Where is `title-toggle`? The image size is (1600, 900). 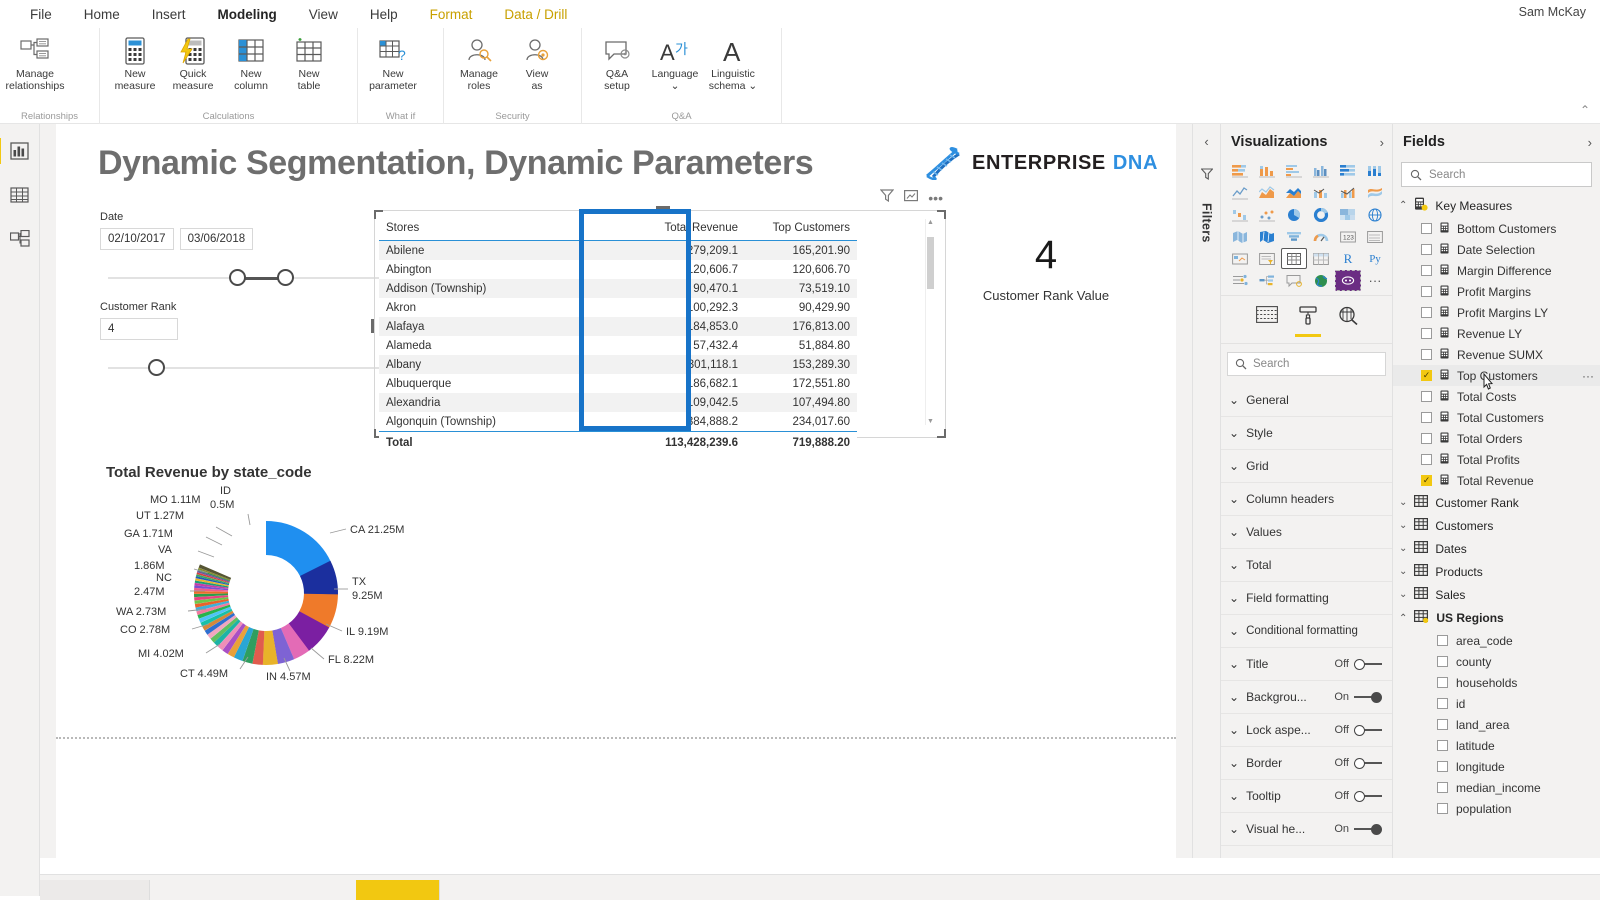
title-toggle is located at coordinates (1368, 664).